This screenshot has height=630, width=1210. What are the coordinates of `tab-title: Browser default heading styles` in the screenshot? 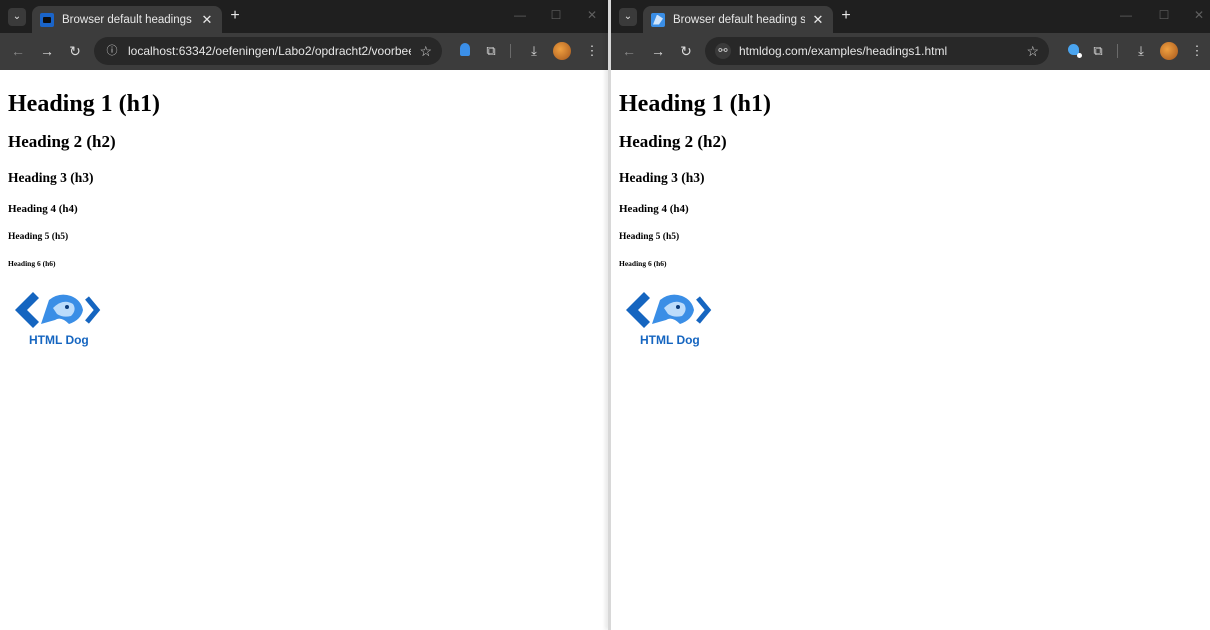 It's located at (739, 19).